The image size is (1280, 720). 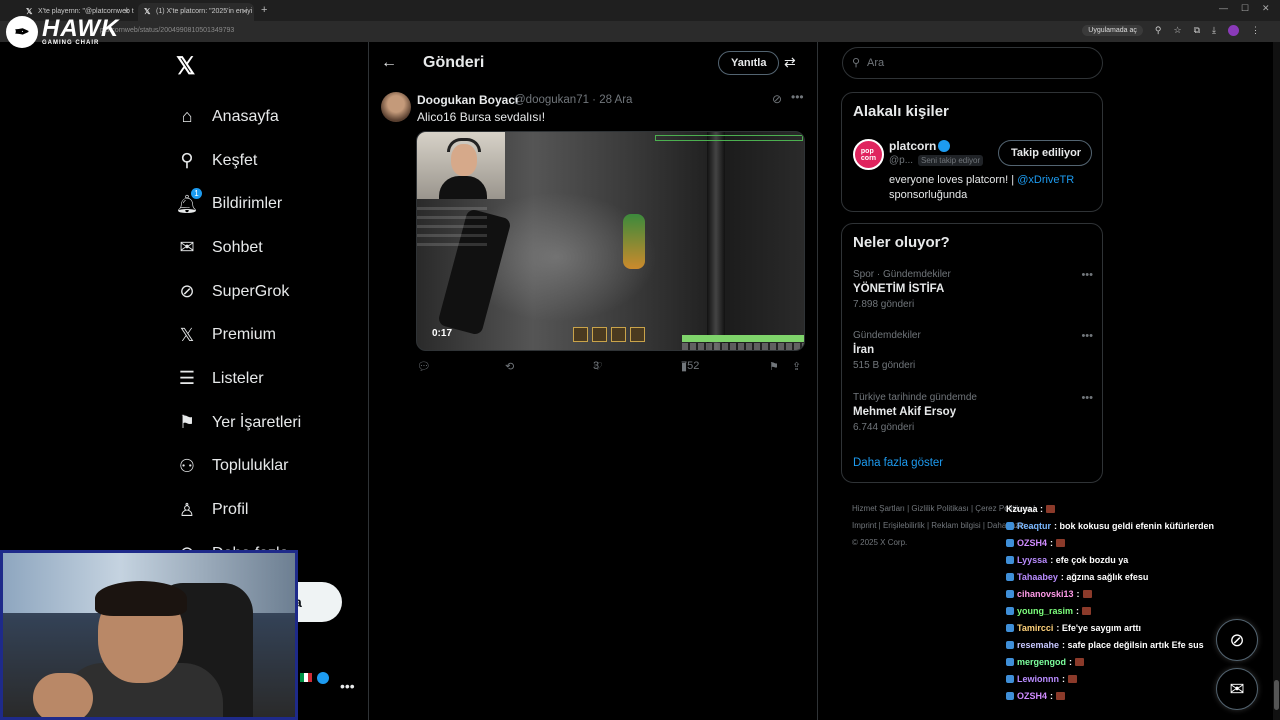 I want to click on sidebar-item-supergrok: ⊘ SuperGrok, so click(x=238, y=292).